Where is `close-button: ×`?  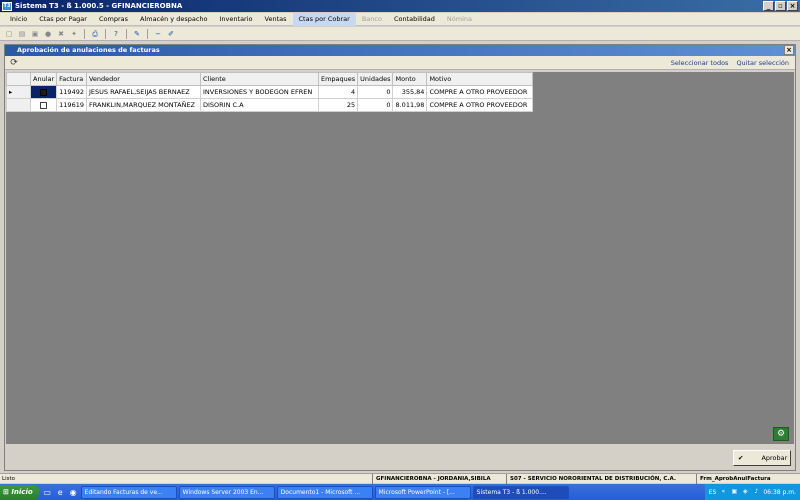
close-button: × is located at coordinates (792, 6).